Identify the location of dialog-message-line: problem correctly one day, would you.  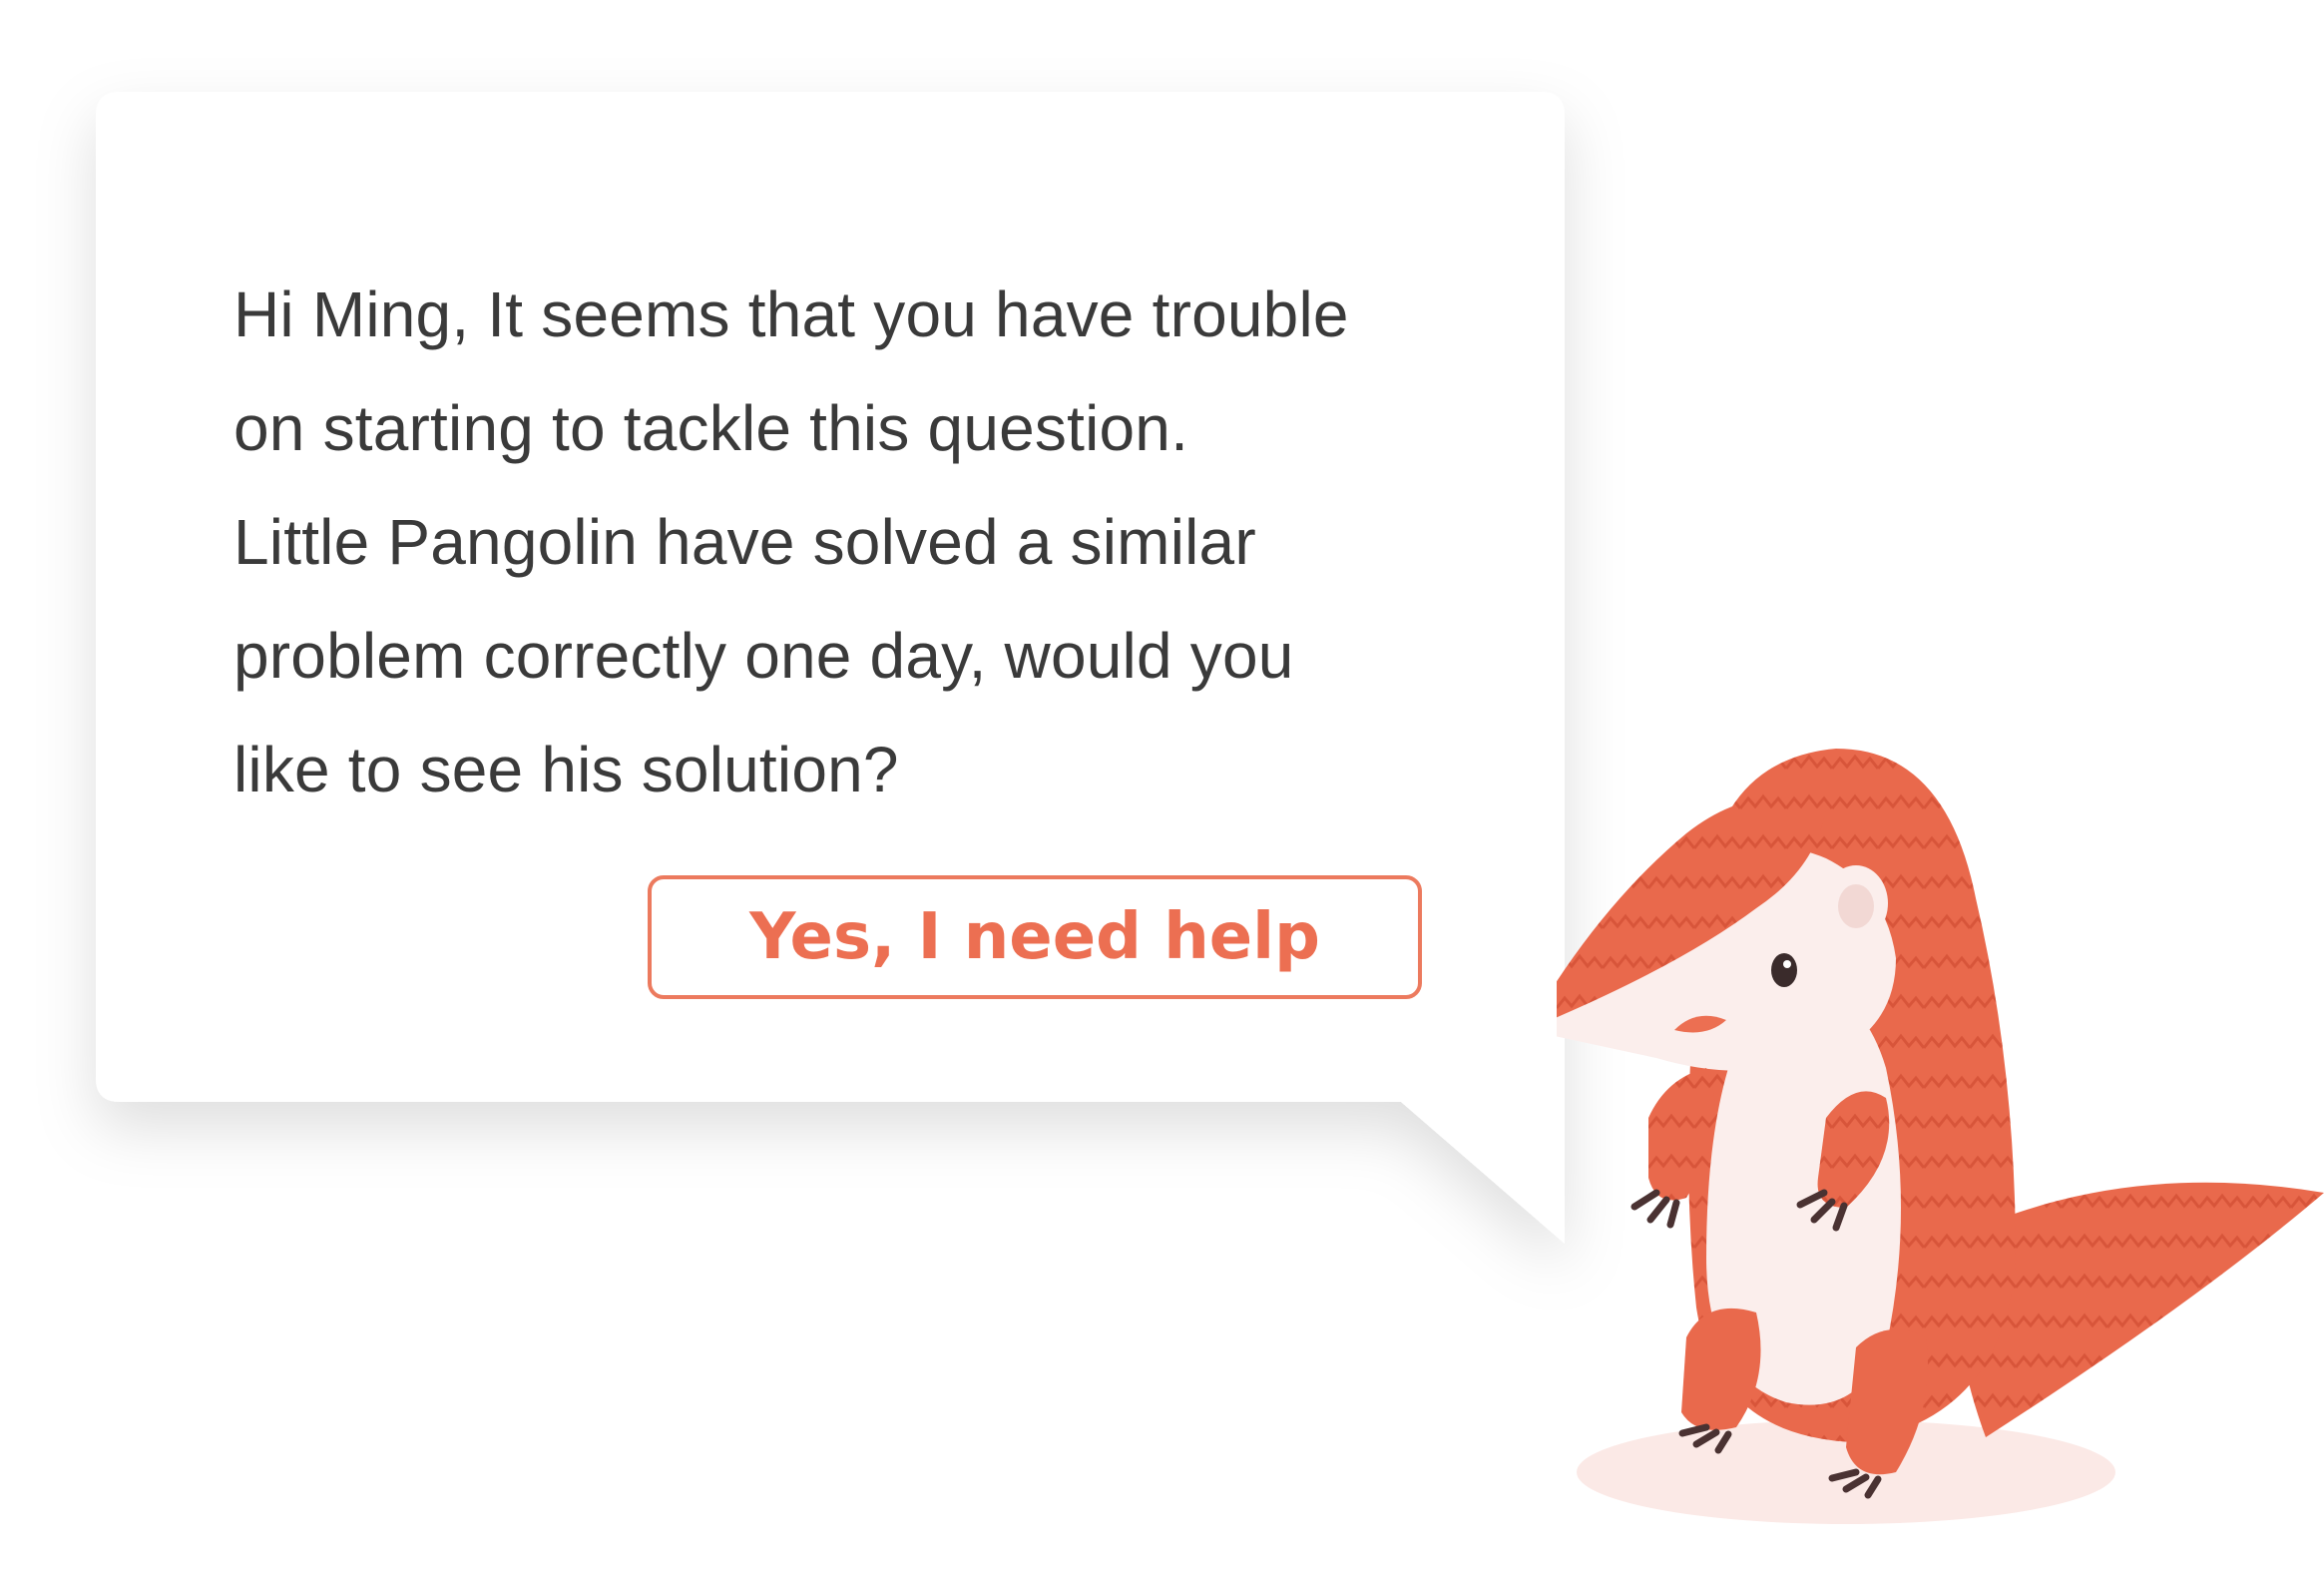
(764, 656).